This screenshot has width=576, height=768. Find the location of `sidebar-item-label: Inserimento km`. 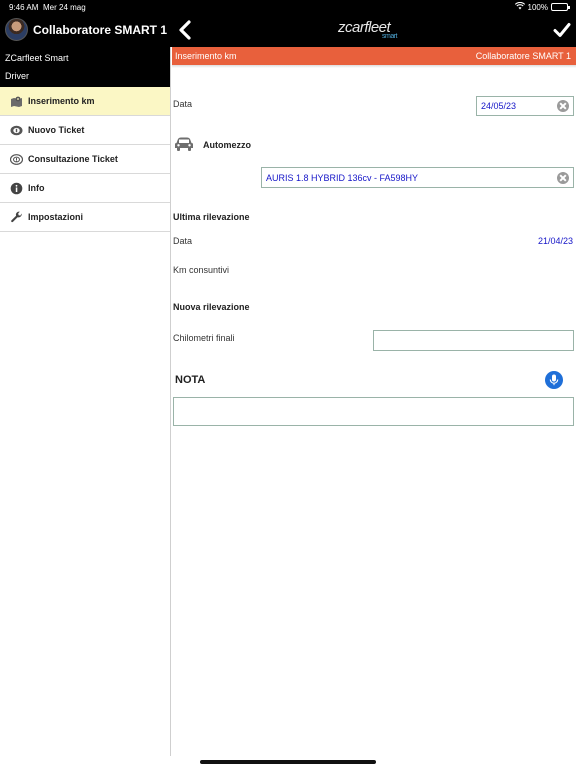

sidebar-item-label: Inserimento km is located at coordinates (61, 101).